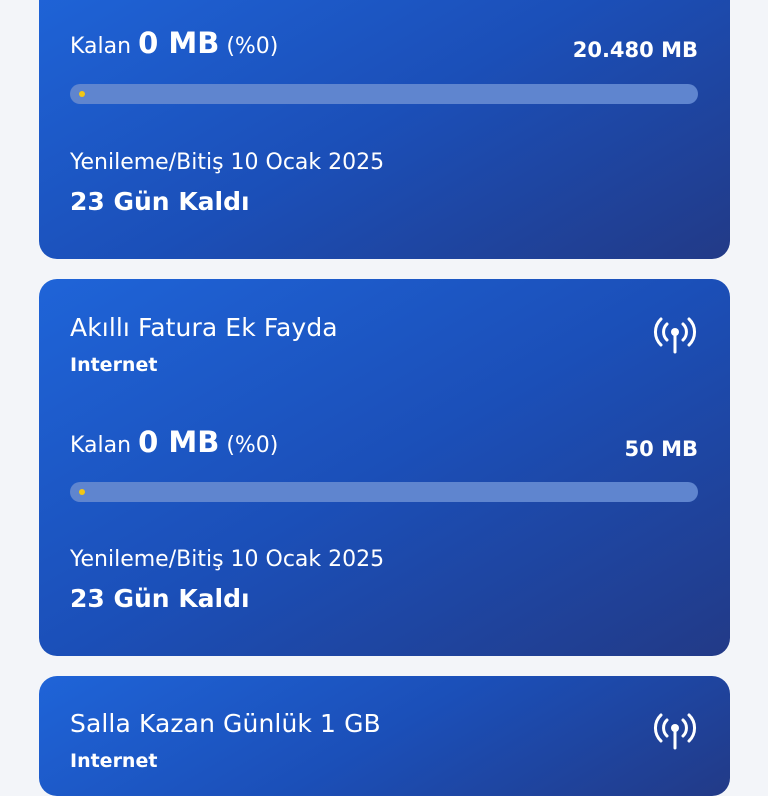 The width and height of the screenshot is (768, 796). I want to click on package-card-3: Salla Kazan Günlük 1 GB Internet, so click(384, 736).